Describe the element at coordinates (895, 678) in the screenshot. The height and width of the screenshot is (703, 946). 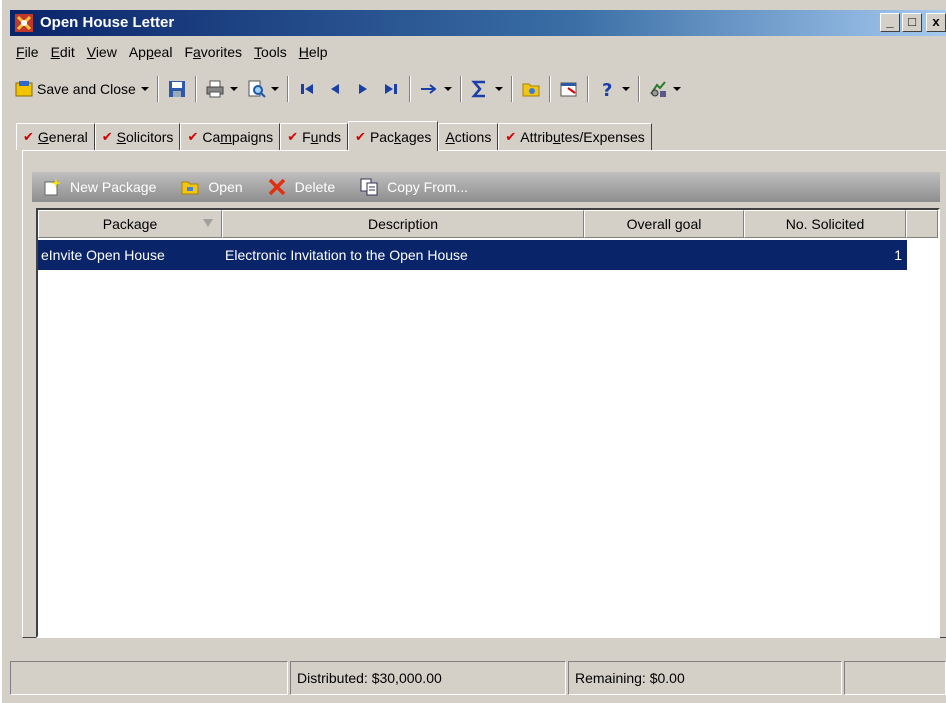
I see `status-panel-extra` at that location.